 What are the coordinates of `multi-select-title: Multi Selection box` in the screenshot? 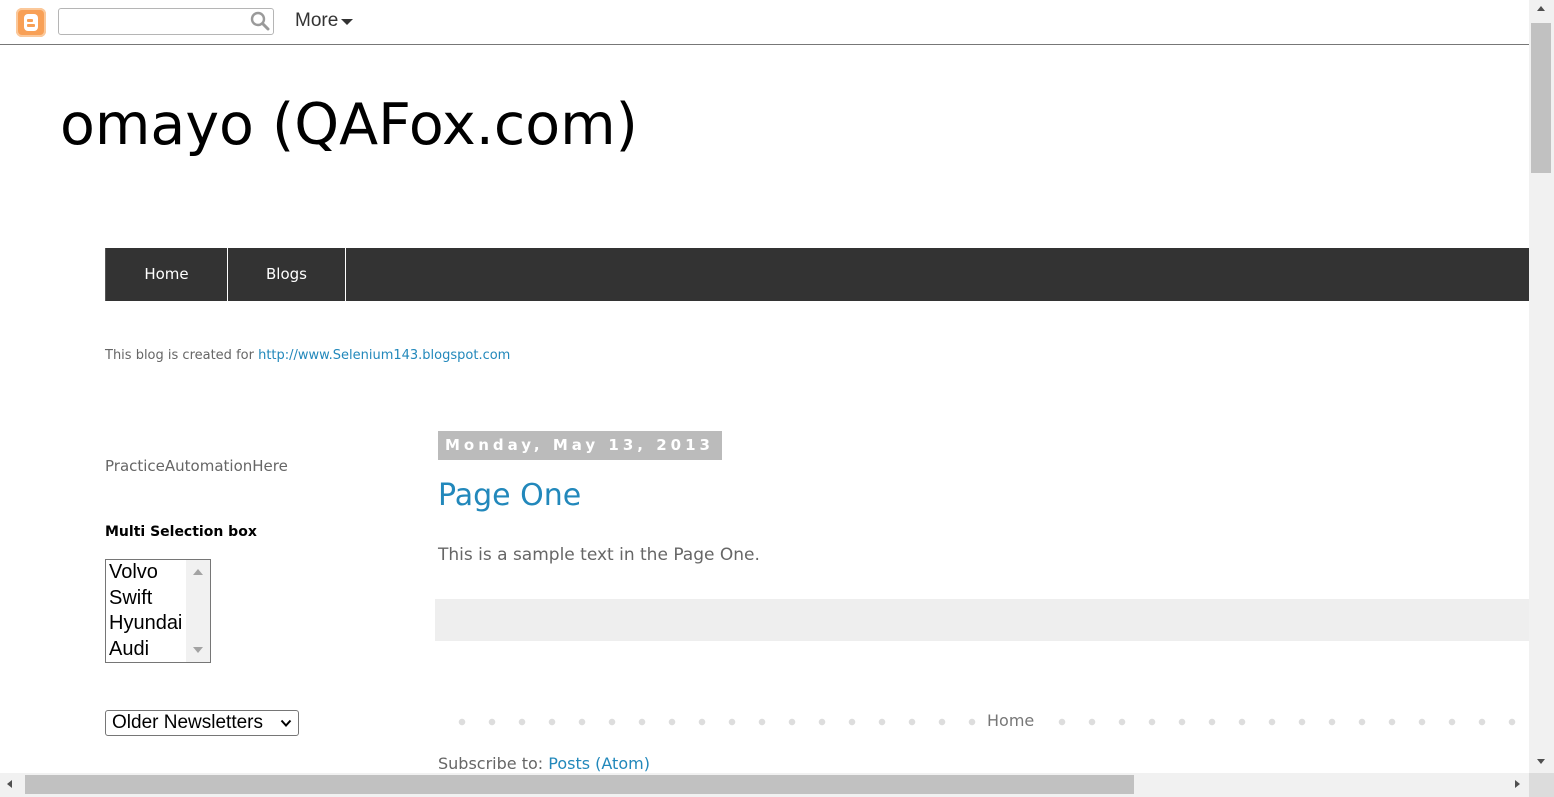 It's located at (181, 532).